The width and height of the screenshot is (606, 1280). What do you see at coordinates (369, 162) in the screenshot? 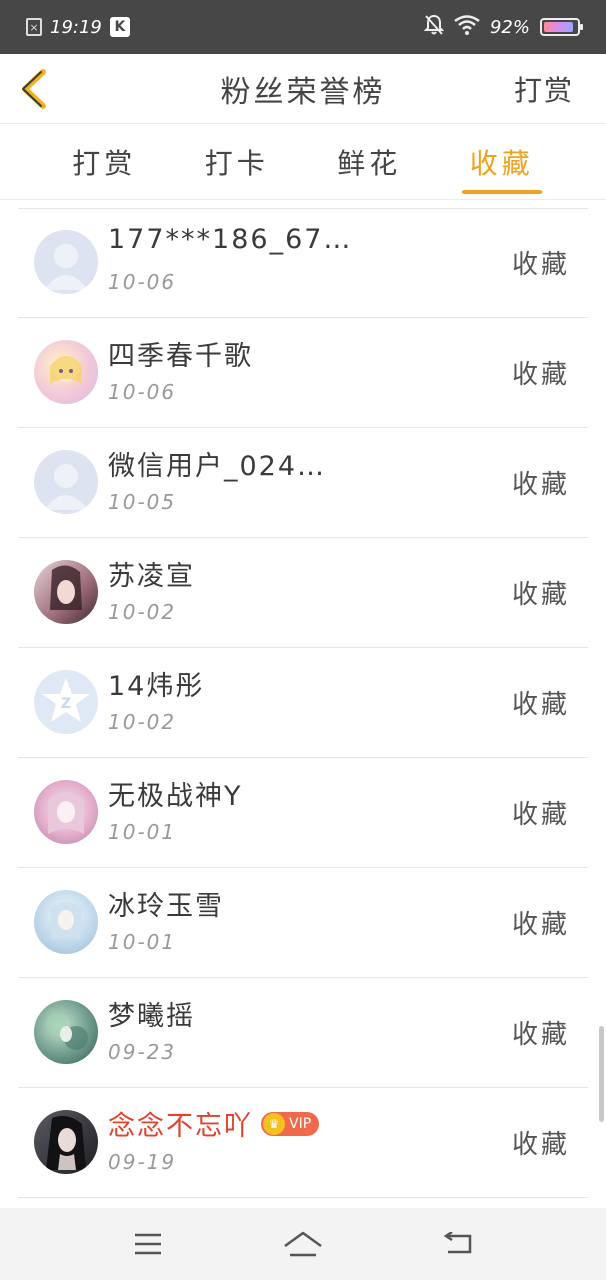
I see `tab-flowers: 鲜花` at bounding box center [369, 162].